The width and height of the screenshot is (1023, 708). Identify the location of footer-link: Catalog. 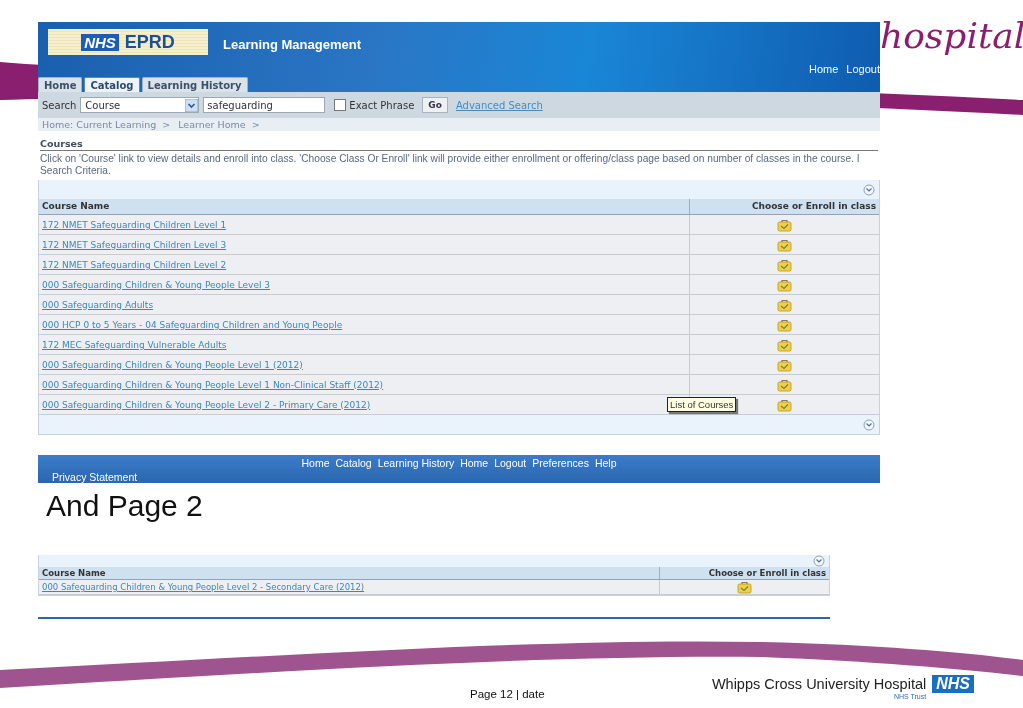
(353, 463).